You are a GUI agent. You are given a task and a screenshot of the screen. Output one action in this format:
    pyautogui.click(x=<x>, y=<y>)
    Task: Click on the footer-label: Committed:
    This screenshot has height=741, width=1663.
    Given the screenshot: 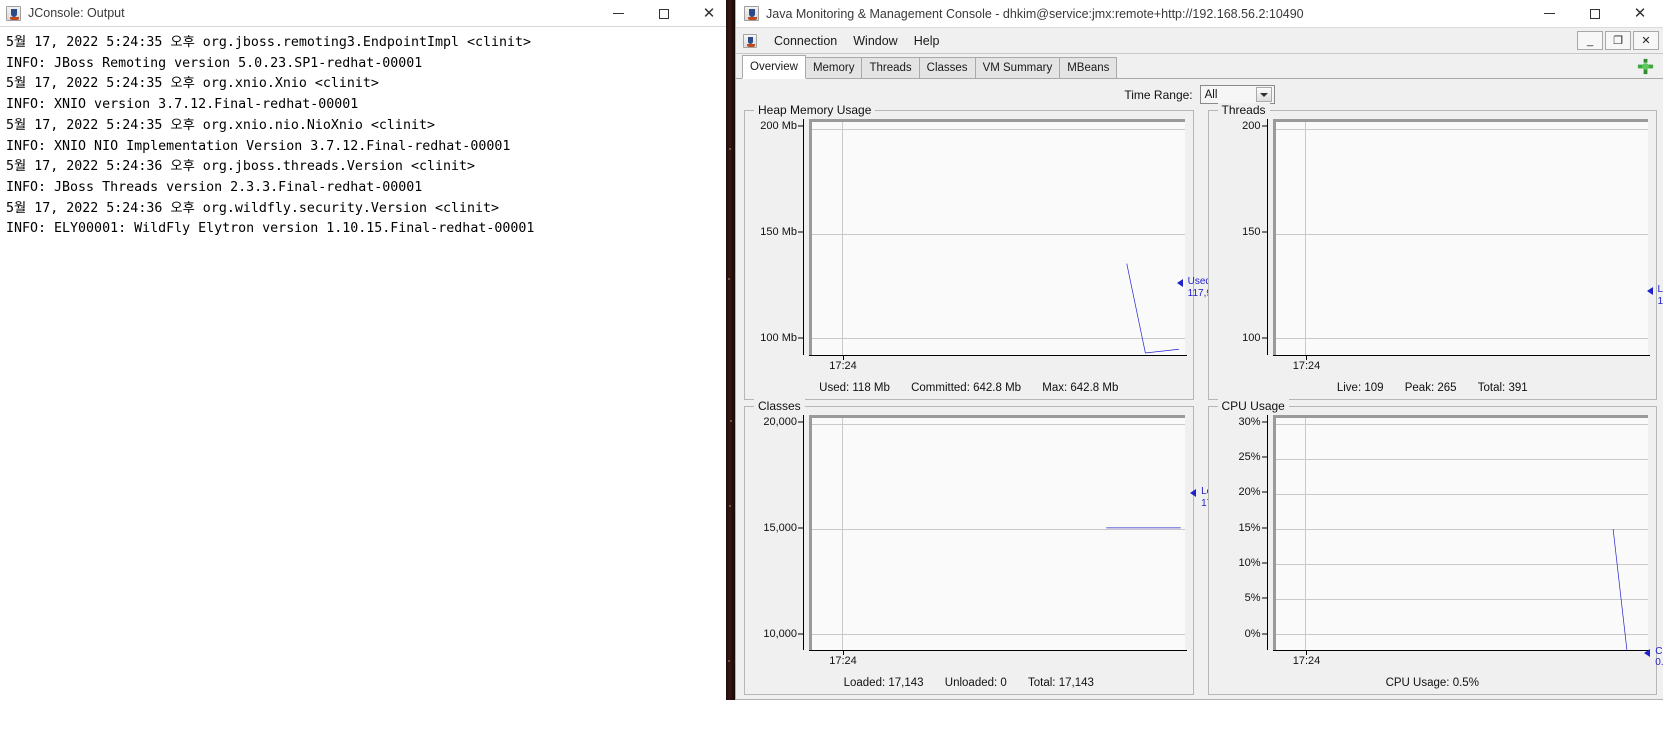 What is the action you would take?
    pyautogui.click(x=940, y=387)
    